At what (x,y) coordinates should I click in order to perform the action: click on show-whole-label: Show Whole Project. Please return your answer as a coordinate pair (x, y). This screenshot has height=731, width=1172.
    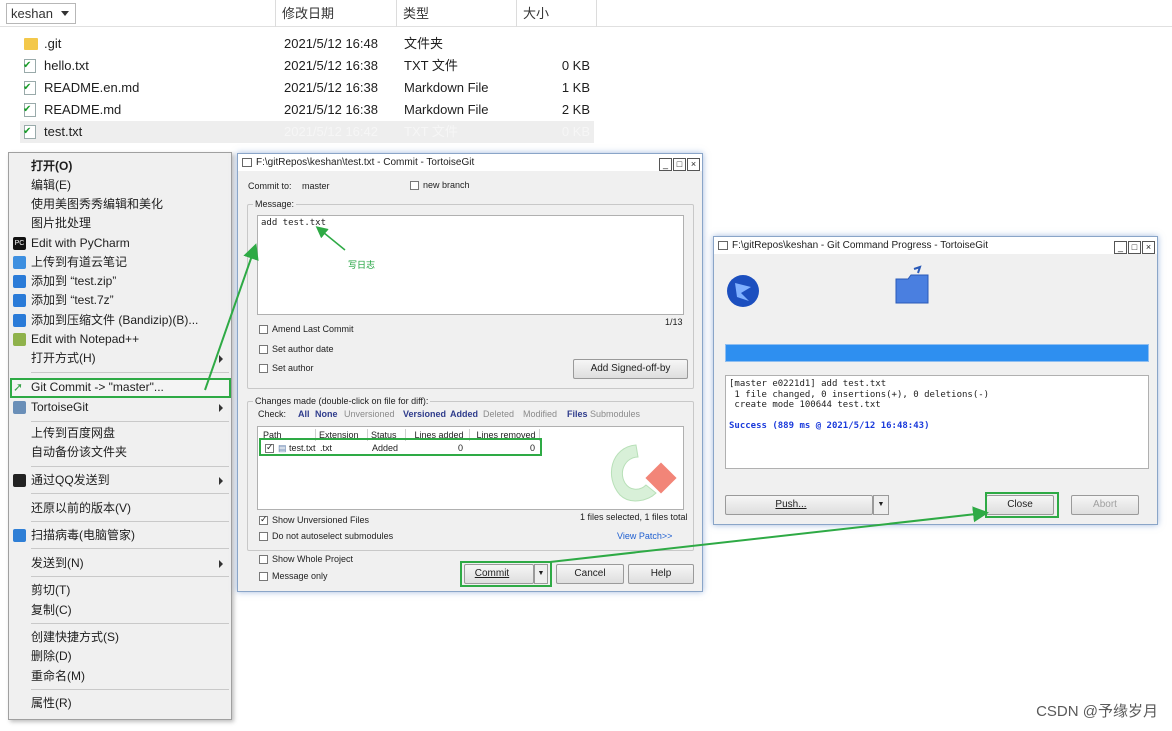
    Looking at the image, I should click on (313, 559).